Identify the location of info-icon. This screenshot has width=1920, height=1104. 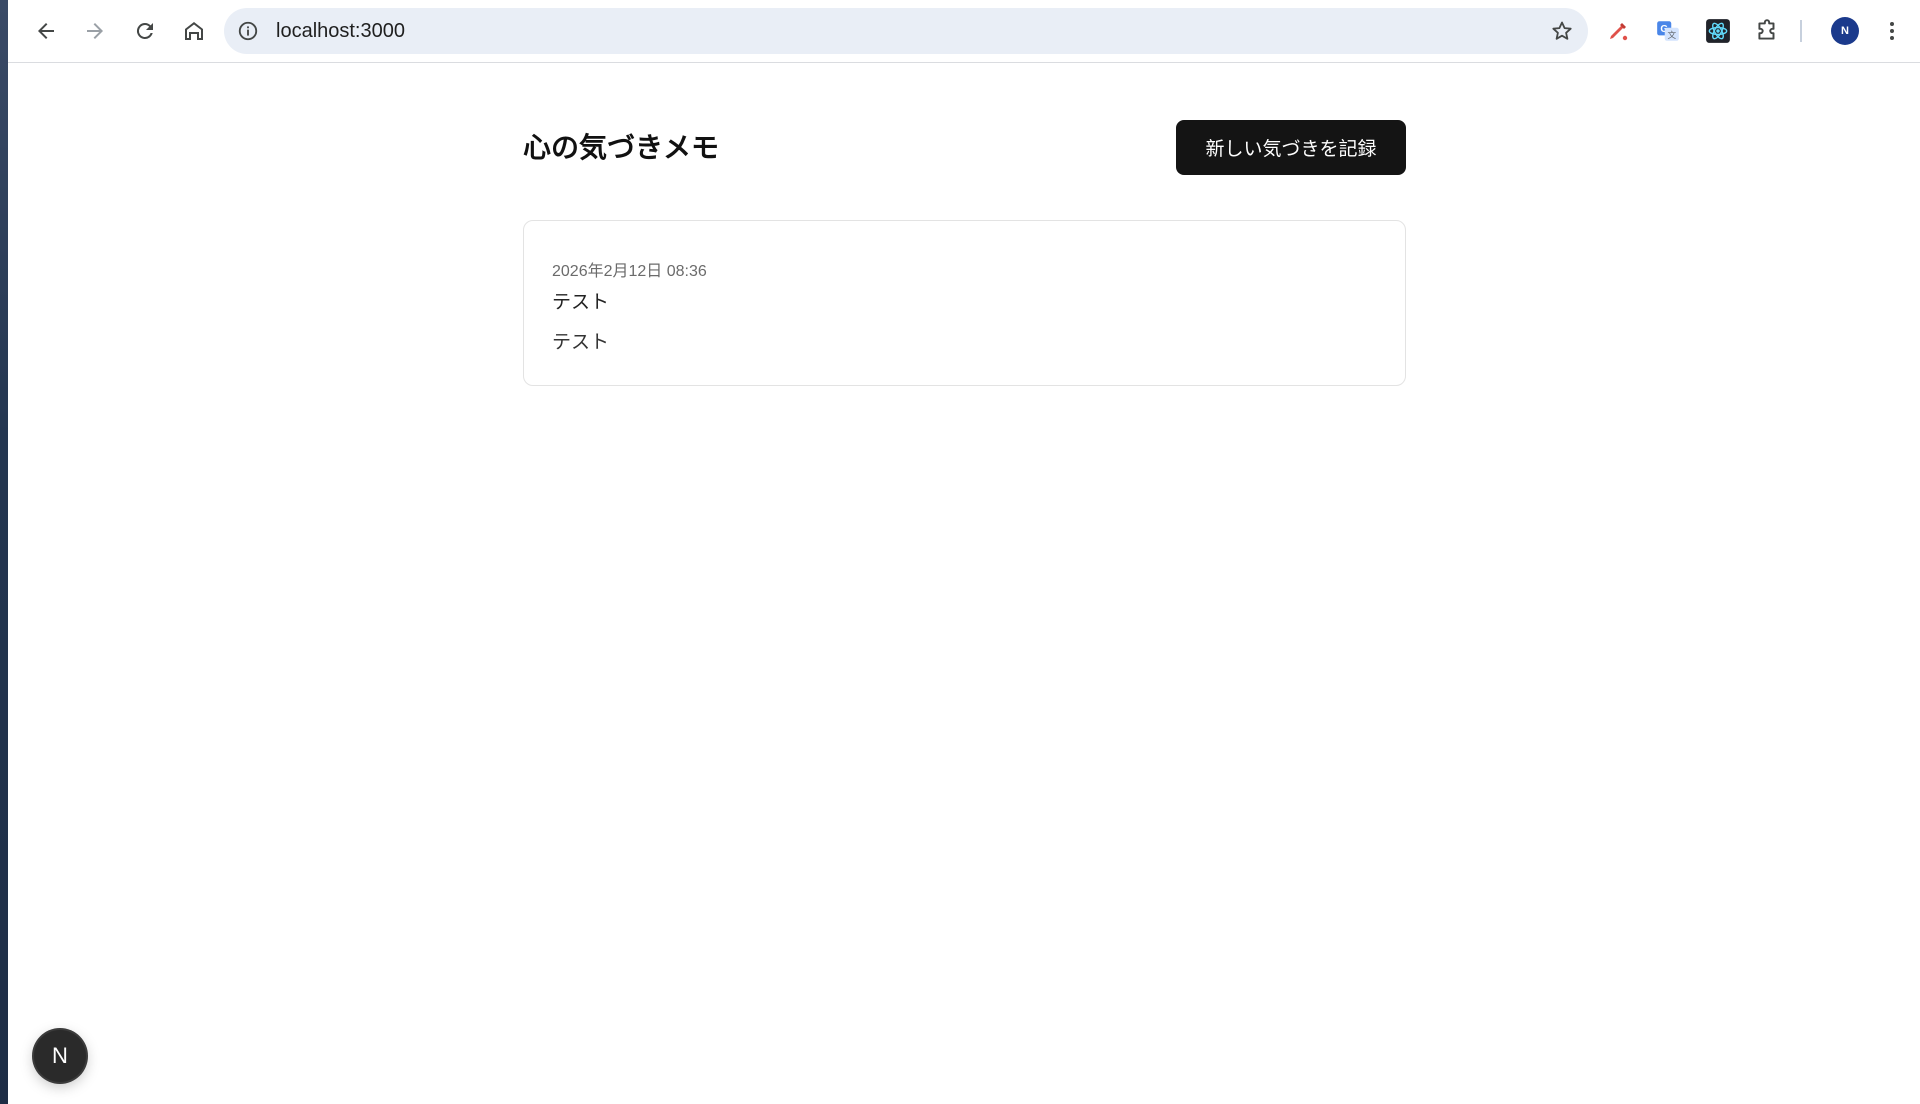
(248, 31).